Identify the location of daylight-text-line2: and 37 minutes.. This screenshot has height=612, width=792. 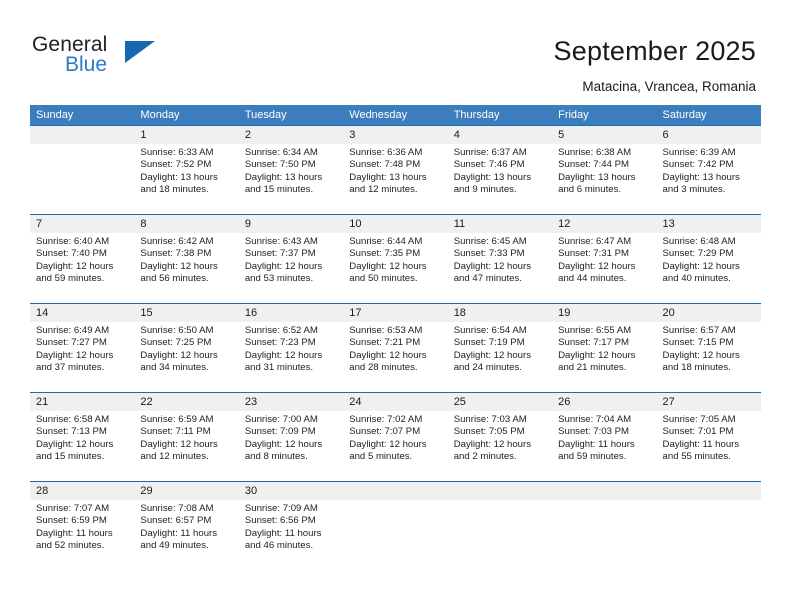
(70, 368).